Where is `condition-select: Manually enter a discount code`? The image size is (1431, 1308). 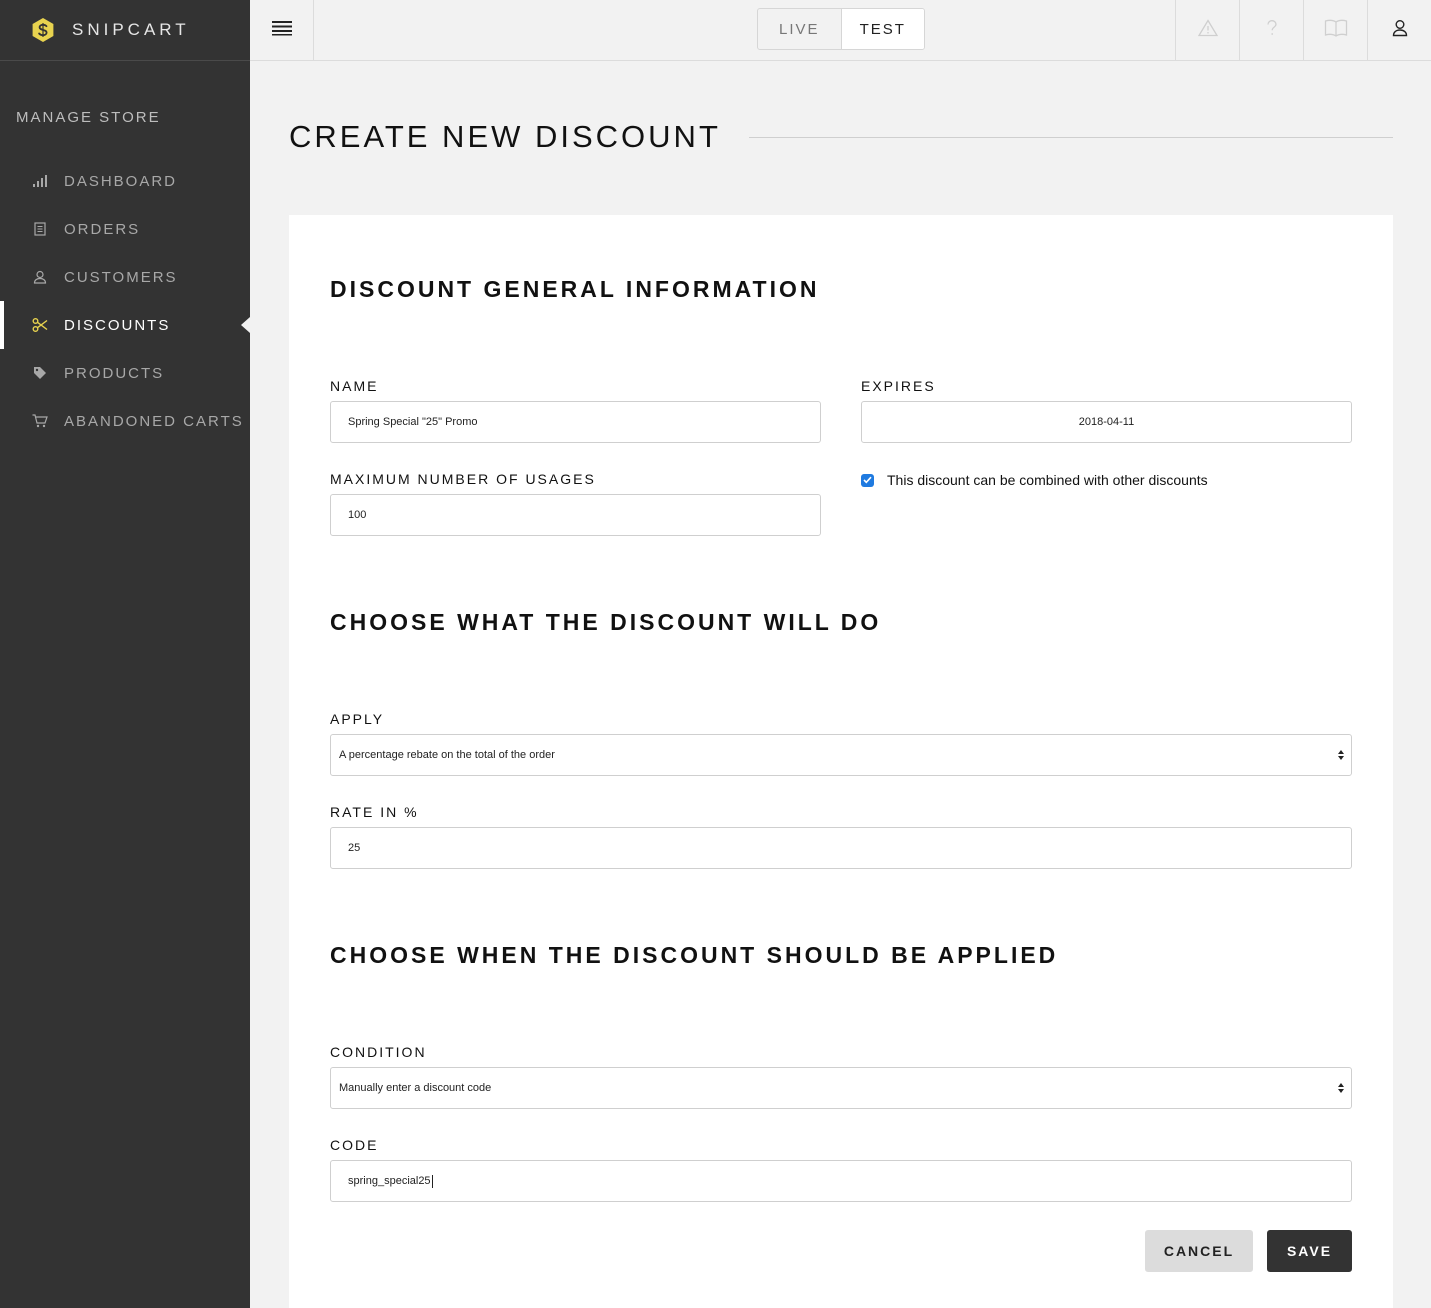
condition-select: Manually enter a discount code is located at coordinates (841, 1088).